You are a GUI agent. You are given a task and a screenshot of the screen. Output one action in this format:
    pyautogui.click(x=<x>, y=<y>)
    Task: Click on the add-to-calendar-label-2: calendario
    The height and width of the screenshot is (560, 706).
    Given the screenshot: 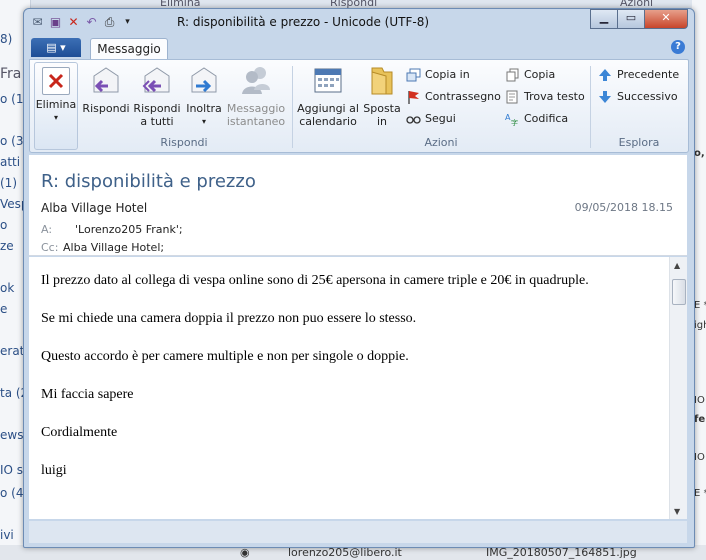 What is the action you would take?
    pyautogui.click(x=328, y=121)
    